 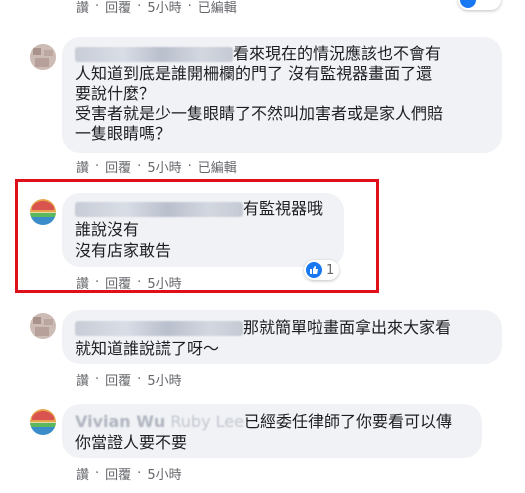 What do you see at coordinates (123, 250) in the screenshot?
I see `comment-line: 沒有店家敢告` at bounding box center [123, 250].